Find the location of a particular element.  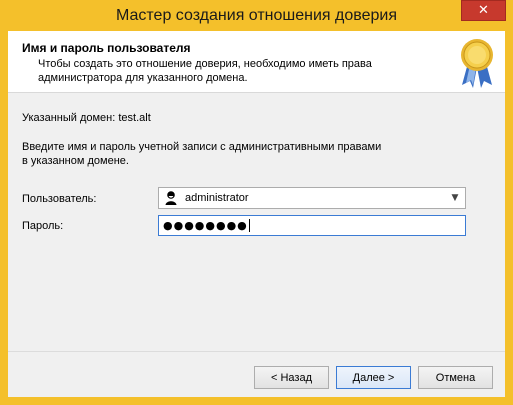

cancel-button: Отмена is located at coordinates (455, 377).